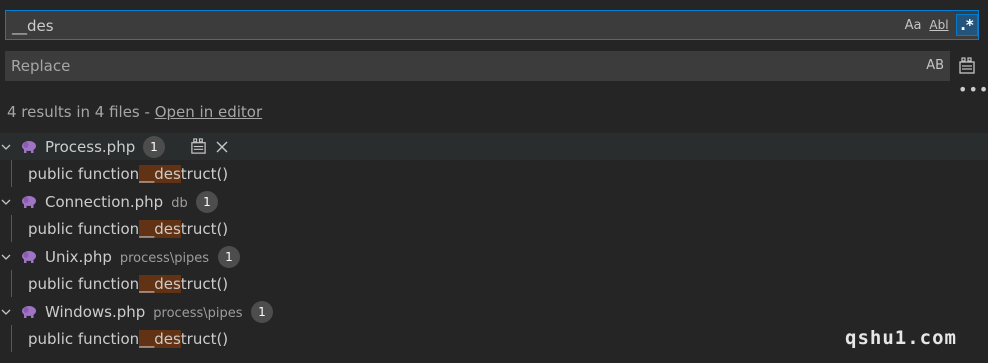 This screenshot has width=988, height=363. What do you see at coordinates (477, 66) in the screenshot?
I see `replace-input: Replace AB` at bounding box center [477, 66].